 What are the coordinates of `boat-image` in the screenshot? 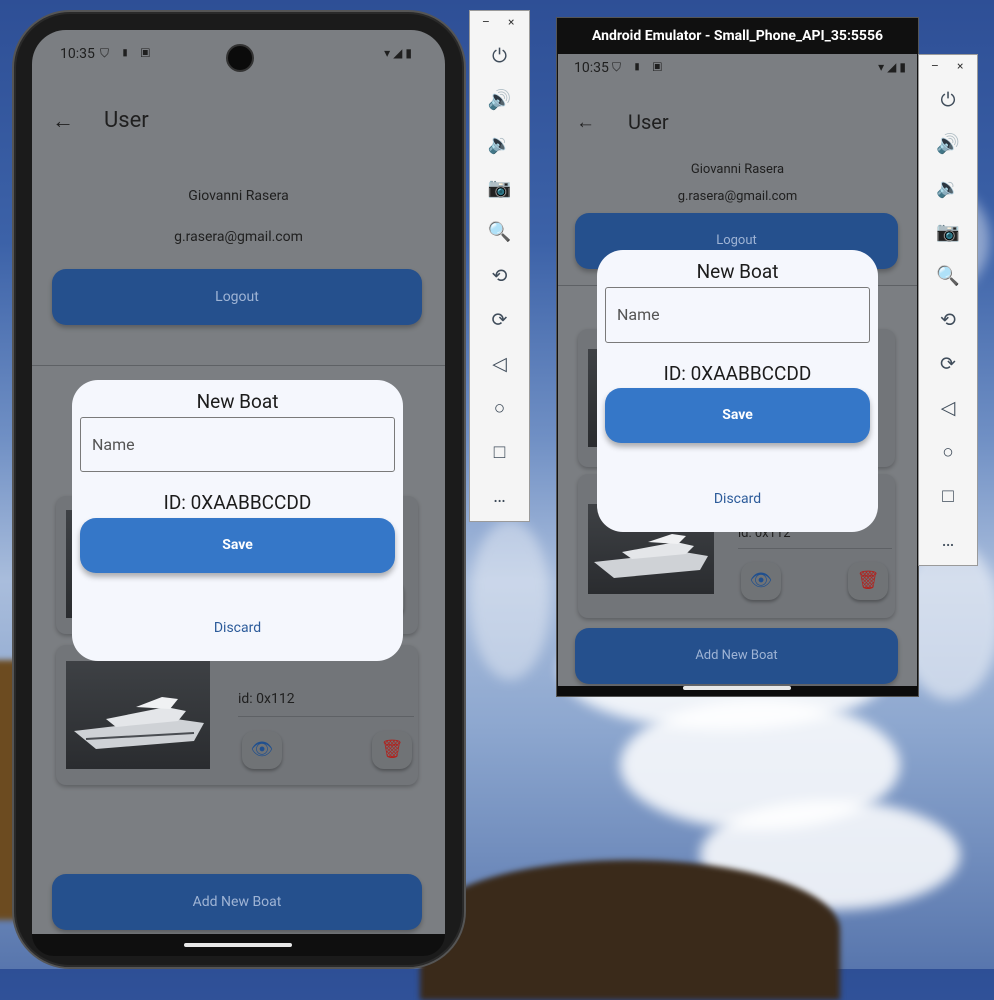 It's located at (138, 715).